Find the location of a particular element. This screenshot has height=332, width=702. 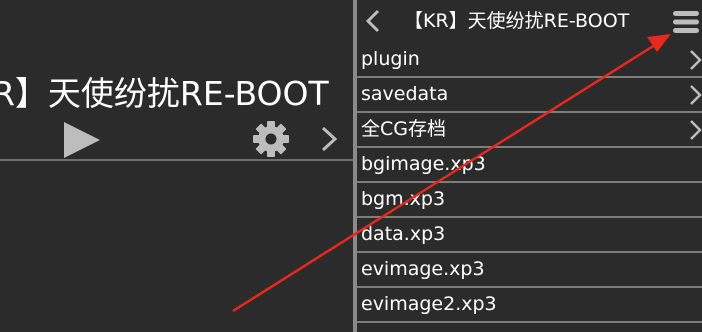

list-item-label: evimage.xp3 is located at coordinates (423, 269).